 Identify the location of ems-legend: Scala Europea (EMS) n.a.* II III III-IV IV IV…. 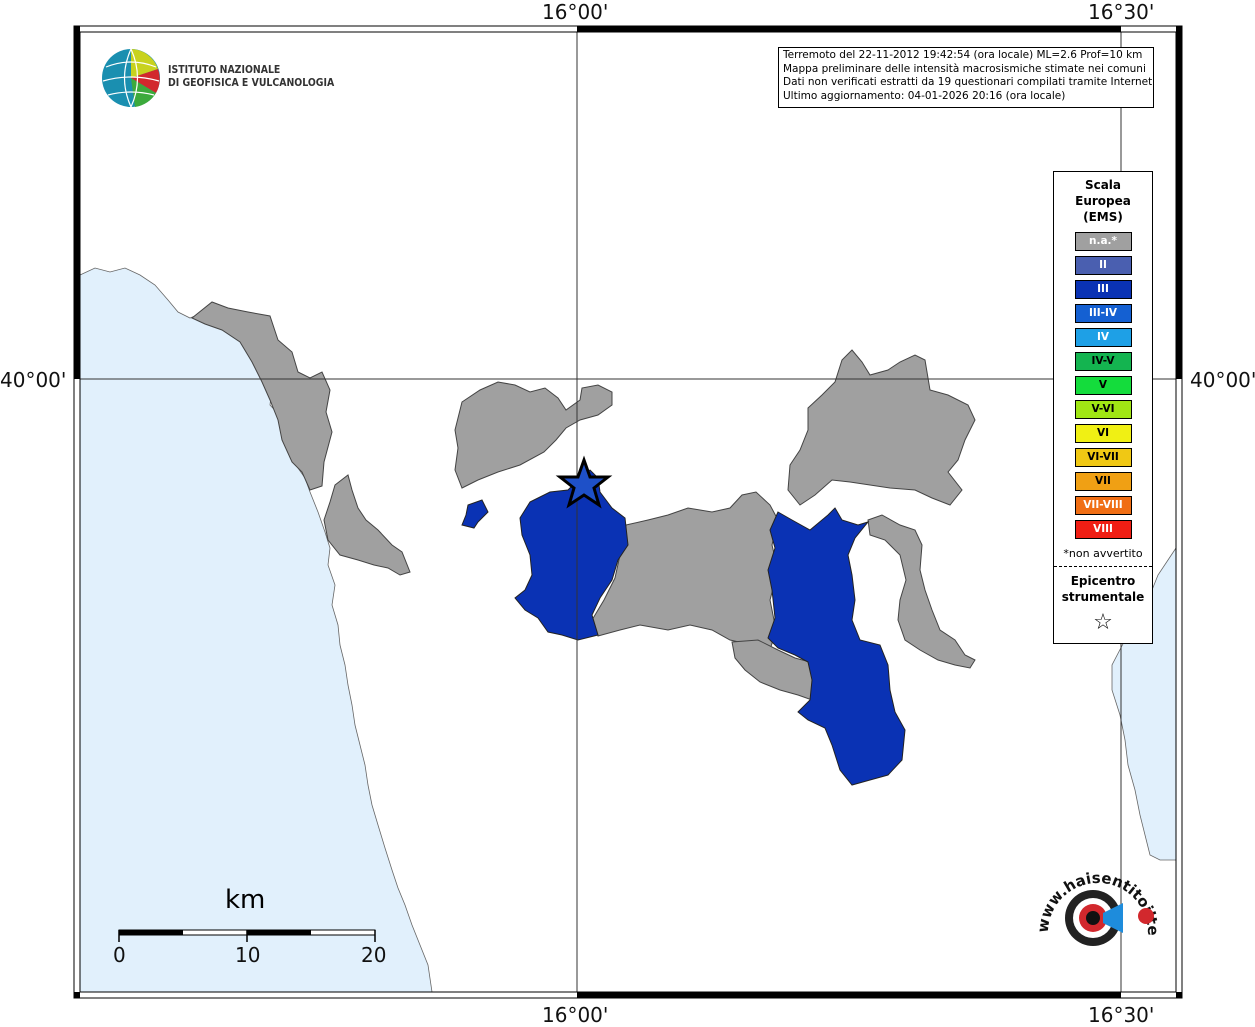
(1103, 407).